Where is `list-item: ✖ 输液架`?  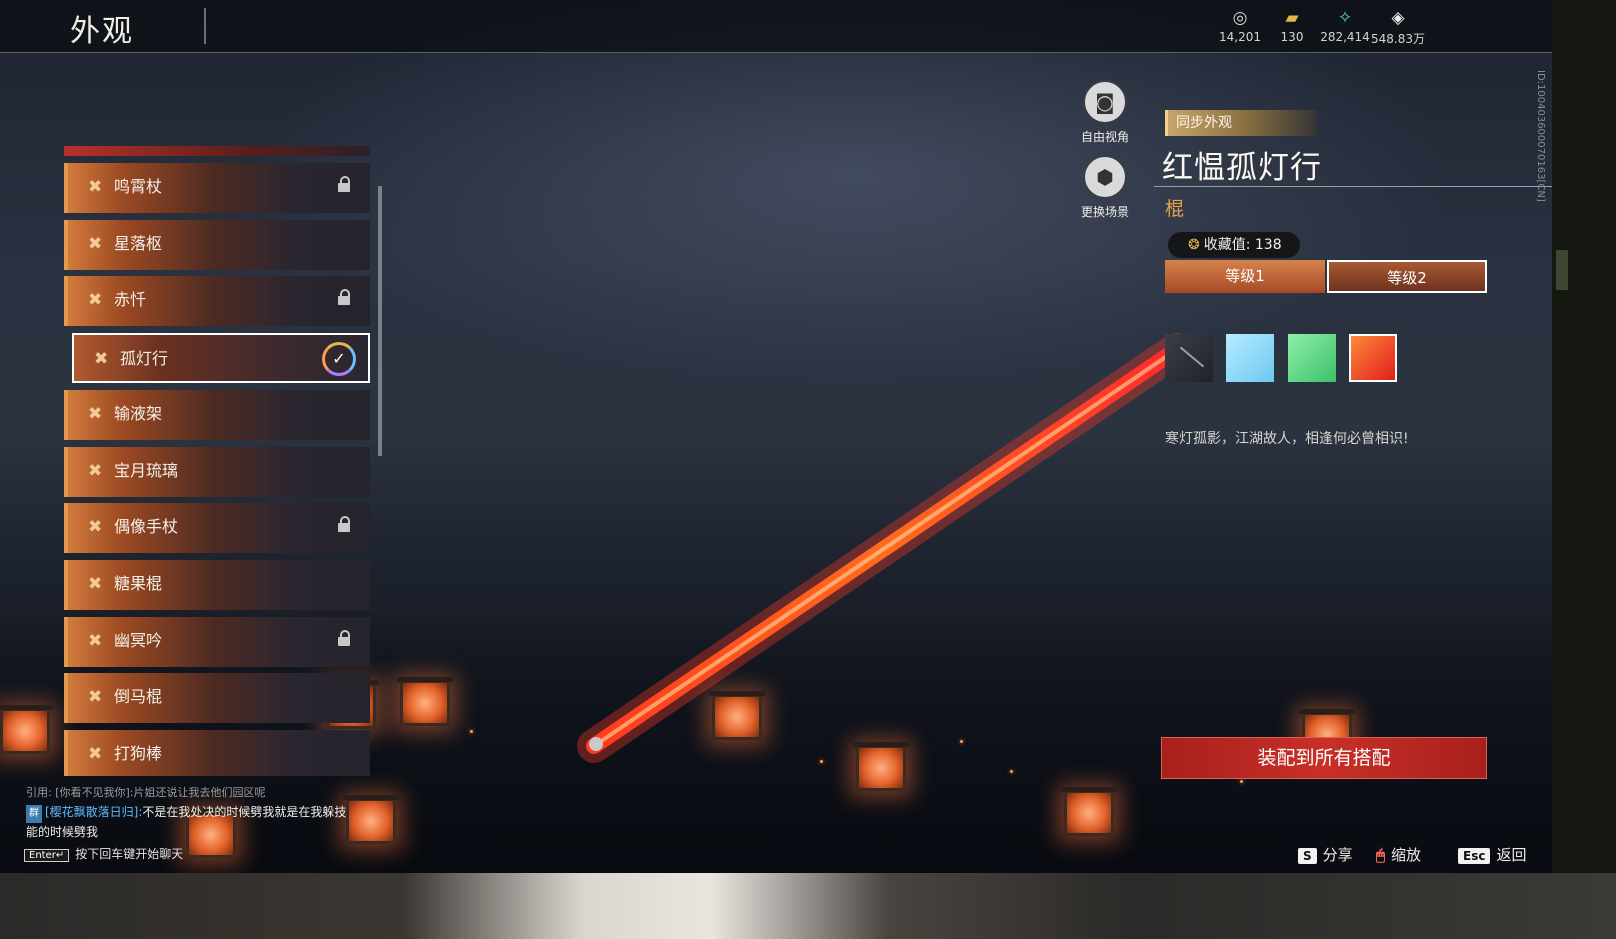
list-item: ✖ 输液架 is located at coordinates (217, 414).